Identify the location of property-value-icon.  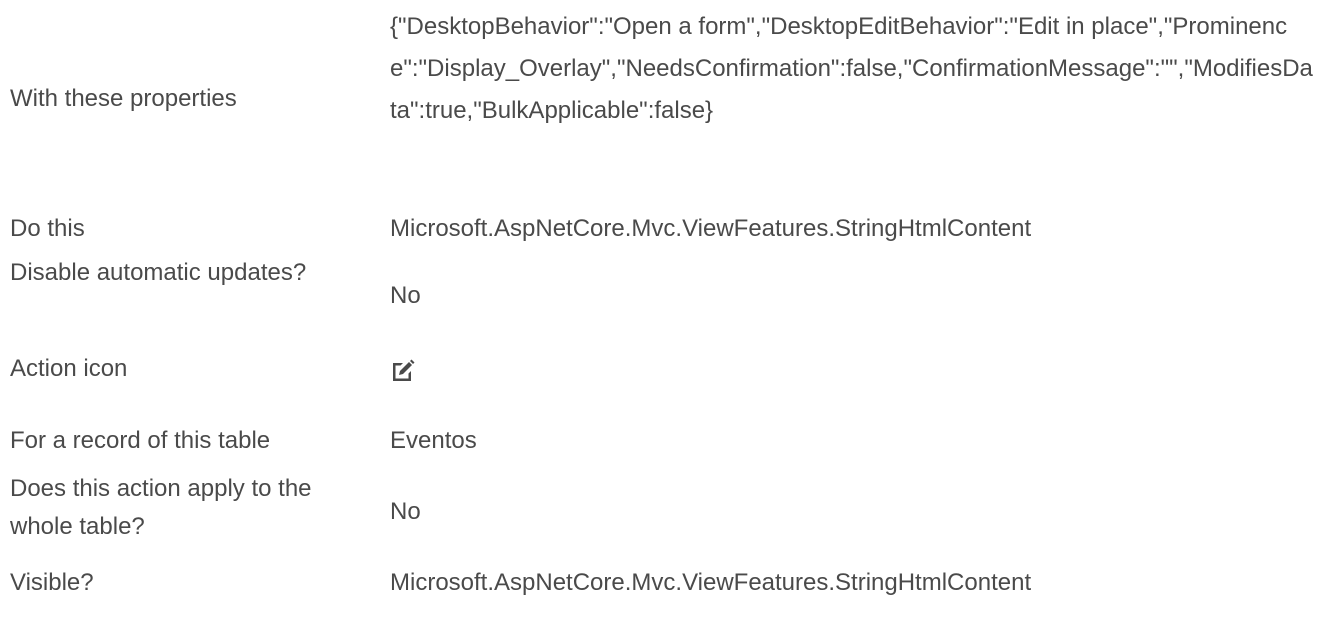
(852, 370).